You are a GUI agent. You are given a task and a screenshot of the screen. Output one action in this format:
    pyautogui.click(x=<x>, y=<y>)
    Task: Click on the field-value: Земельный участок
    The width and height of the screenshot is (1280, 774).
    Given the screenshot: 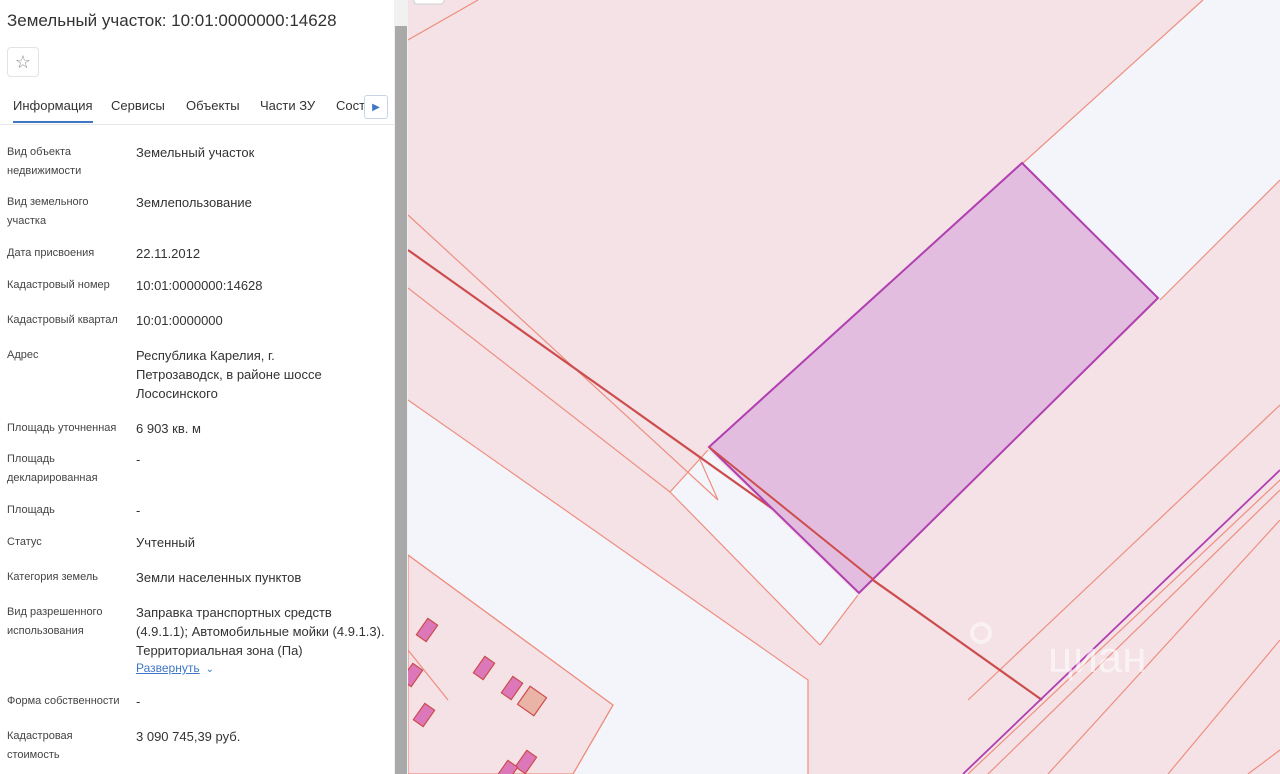 What is the action you would take?
    pyautogui.click(x=195, y=152)
    